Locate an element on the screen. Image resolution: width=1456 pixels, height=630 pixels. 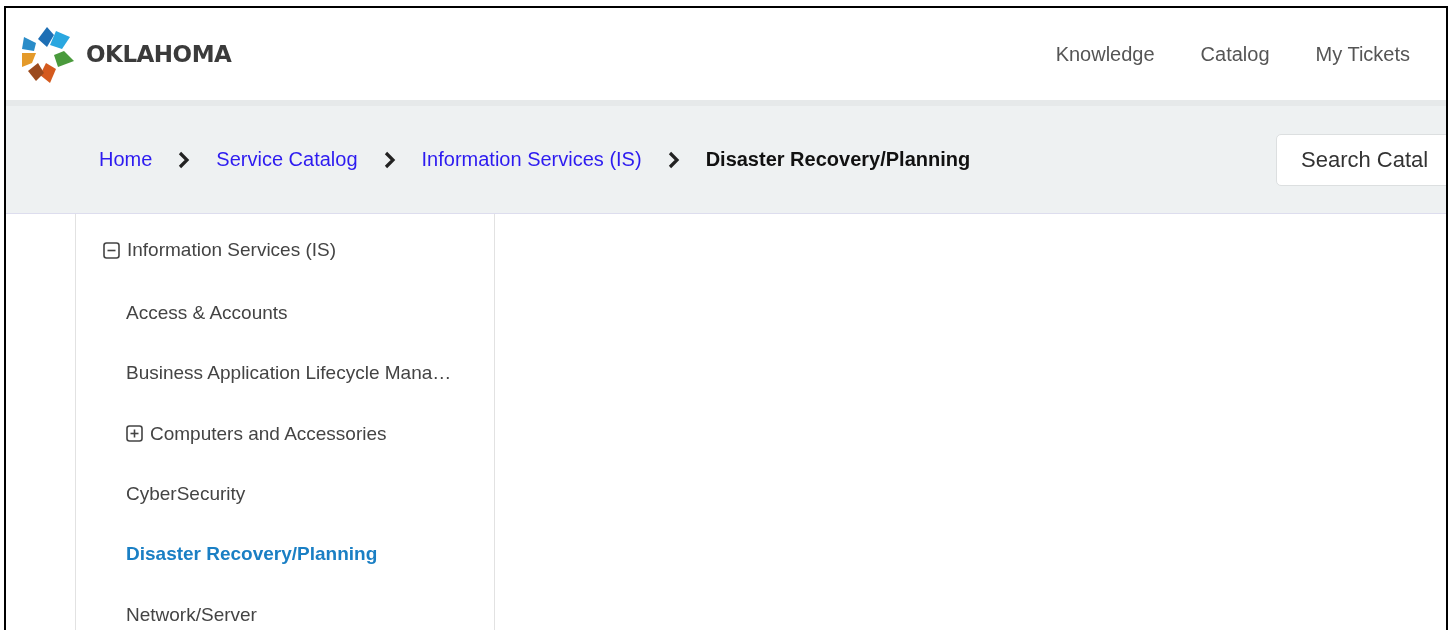
tree-item: Disaster Recovery/Planning is located at coordinates (252, 554).